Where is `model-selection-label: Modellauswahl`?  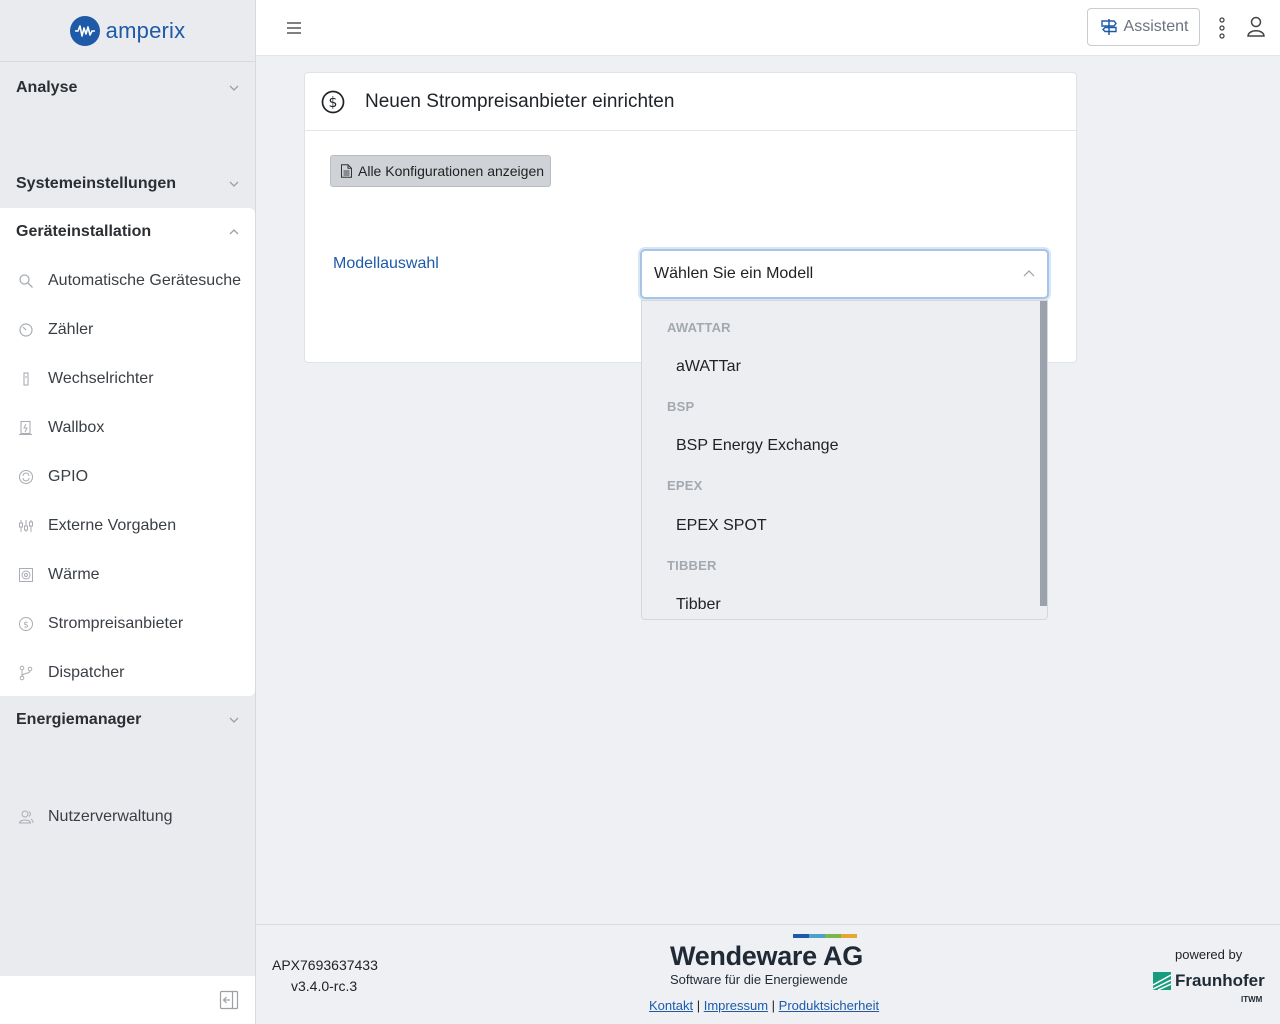 model-selection-label: Modellauswahl is located at coordinates (386, 263).